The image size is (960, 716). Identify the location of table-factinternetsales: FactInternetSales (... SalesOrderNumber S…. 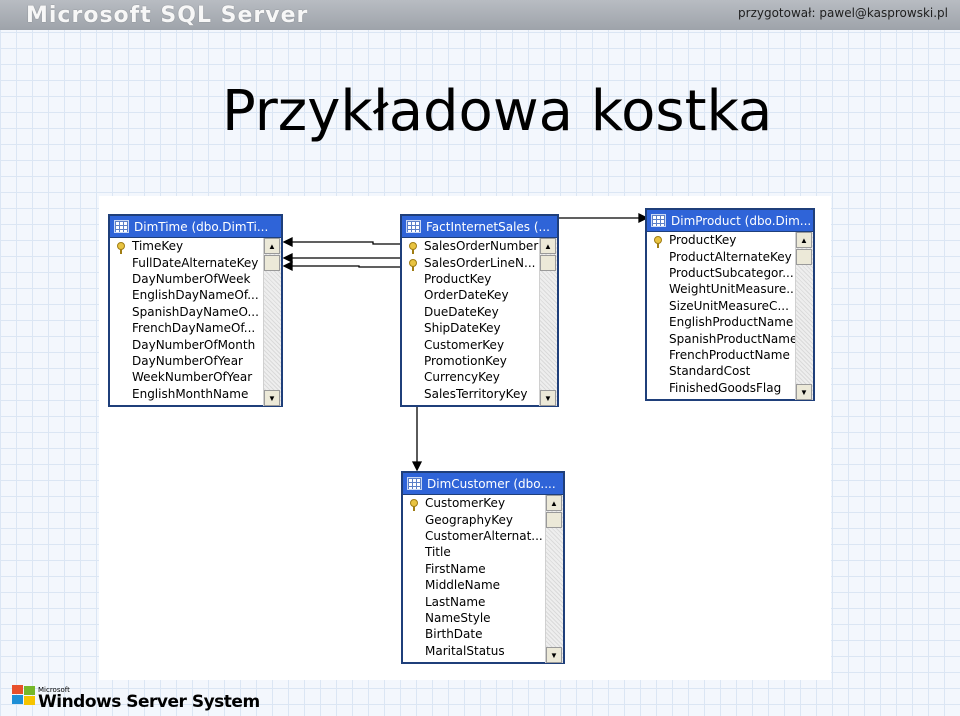
(479, 310).